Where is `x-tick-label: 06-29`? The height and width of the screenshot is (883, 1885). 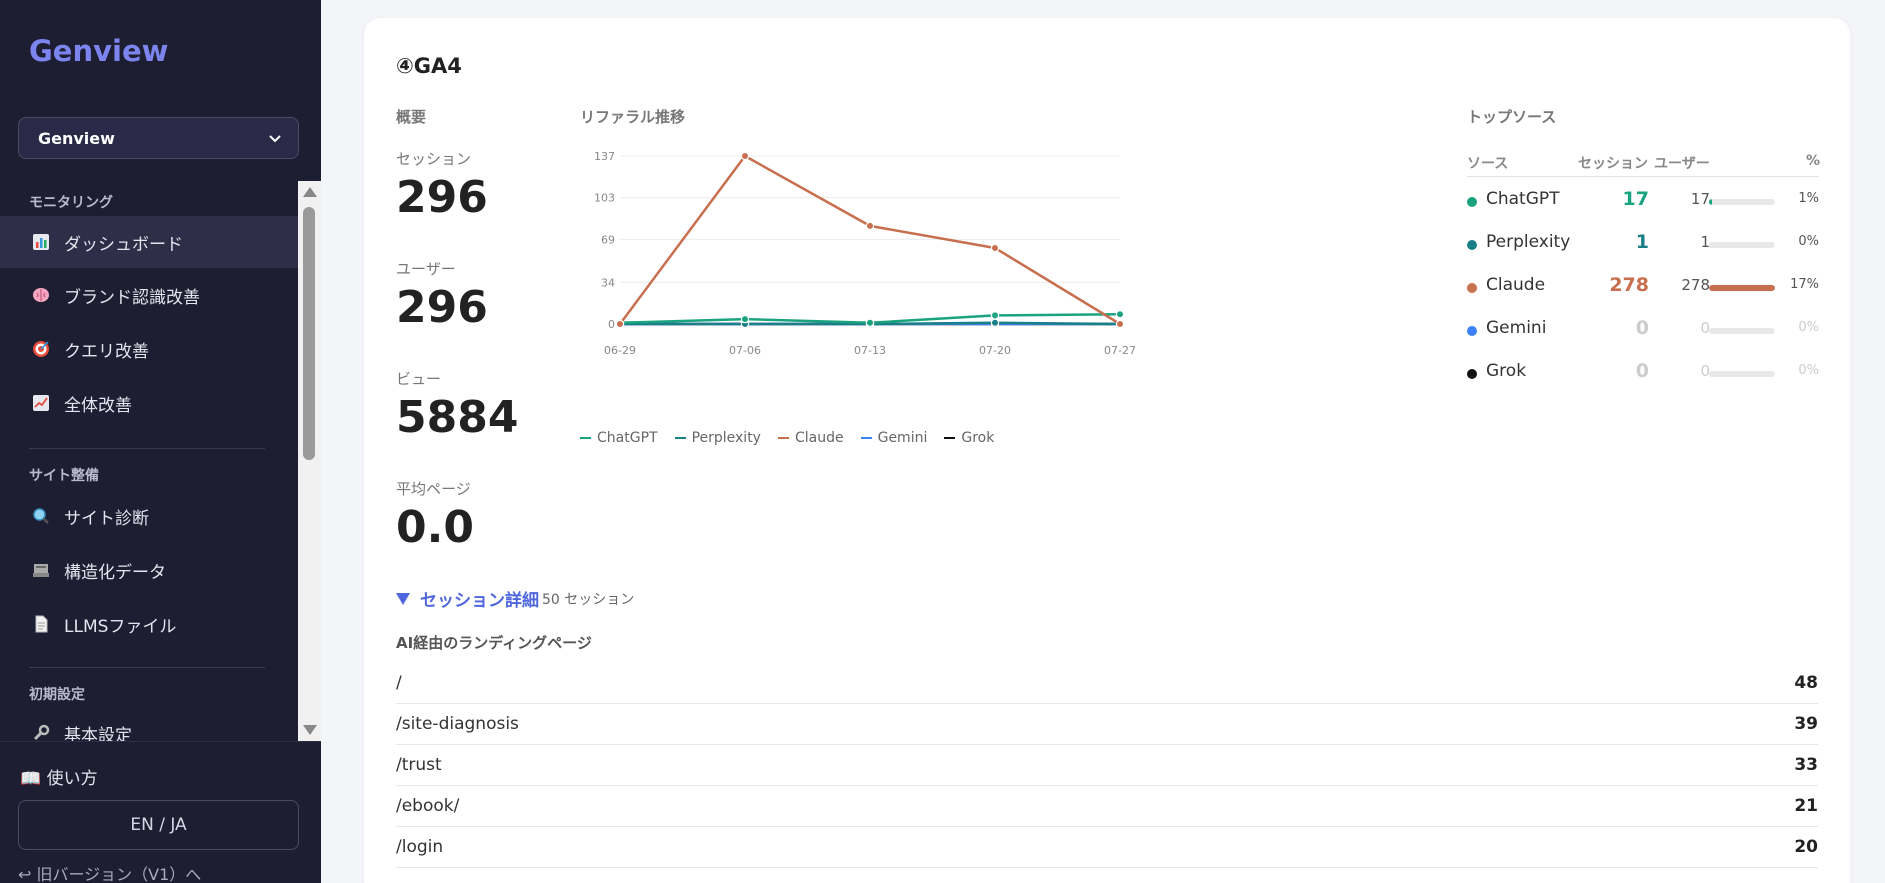 x-tick-label: 06-29 is located at coordinates (620, 350).